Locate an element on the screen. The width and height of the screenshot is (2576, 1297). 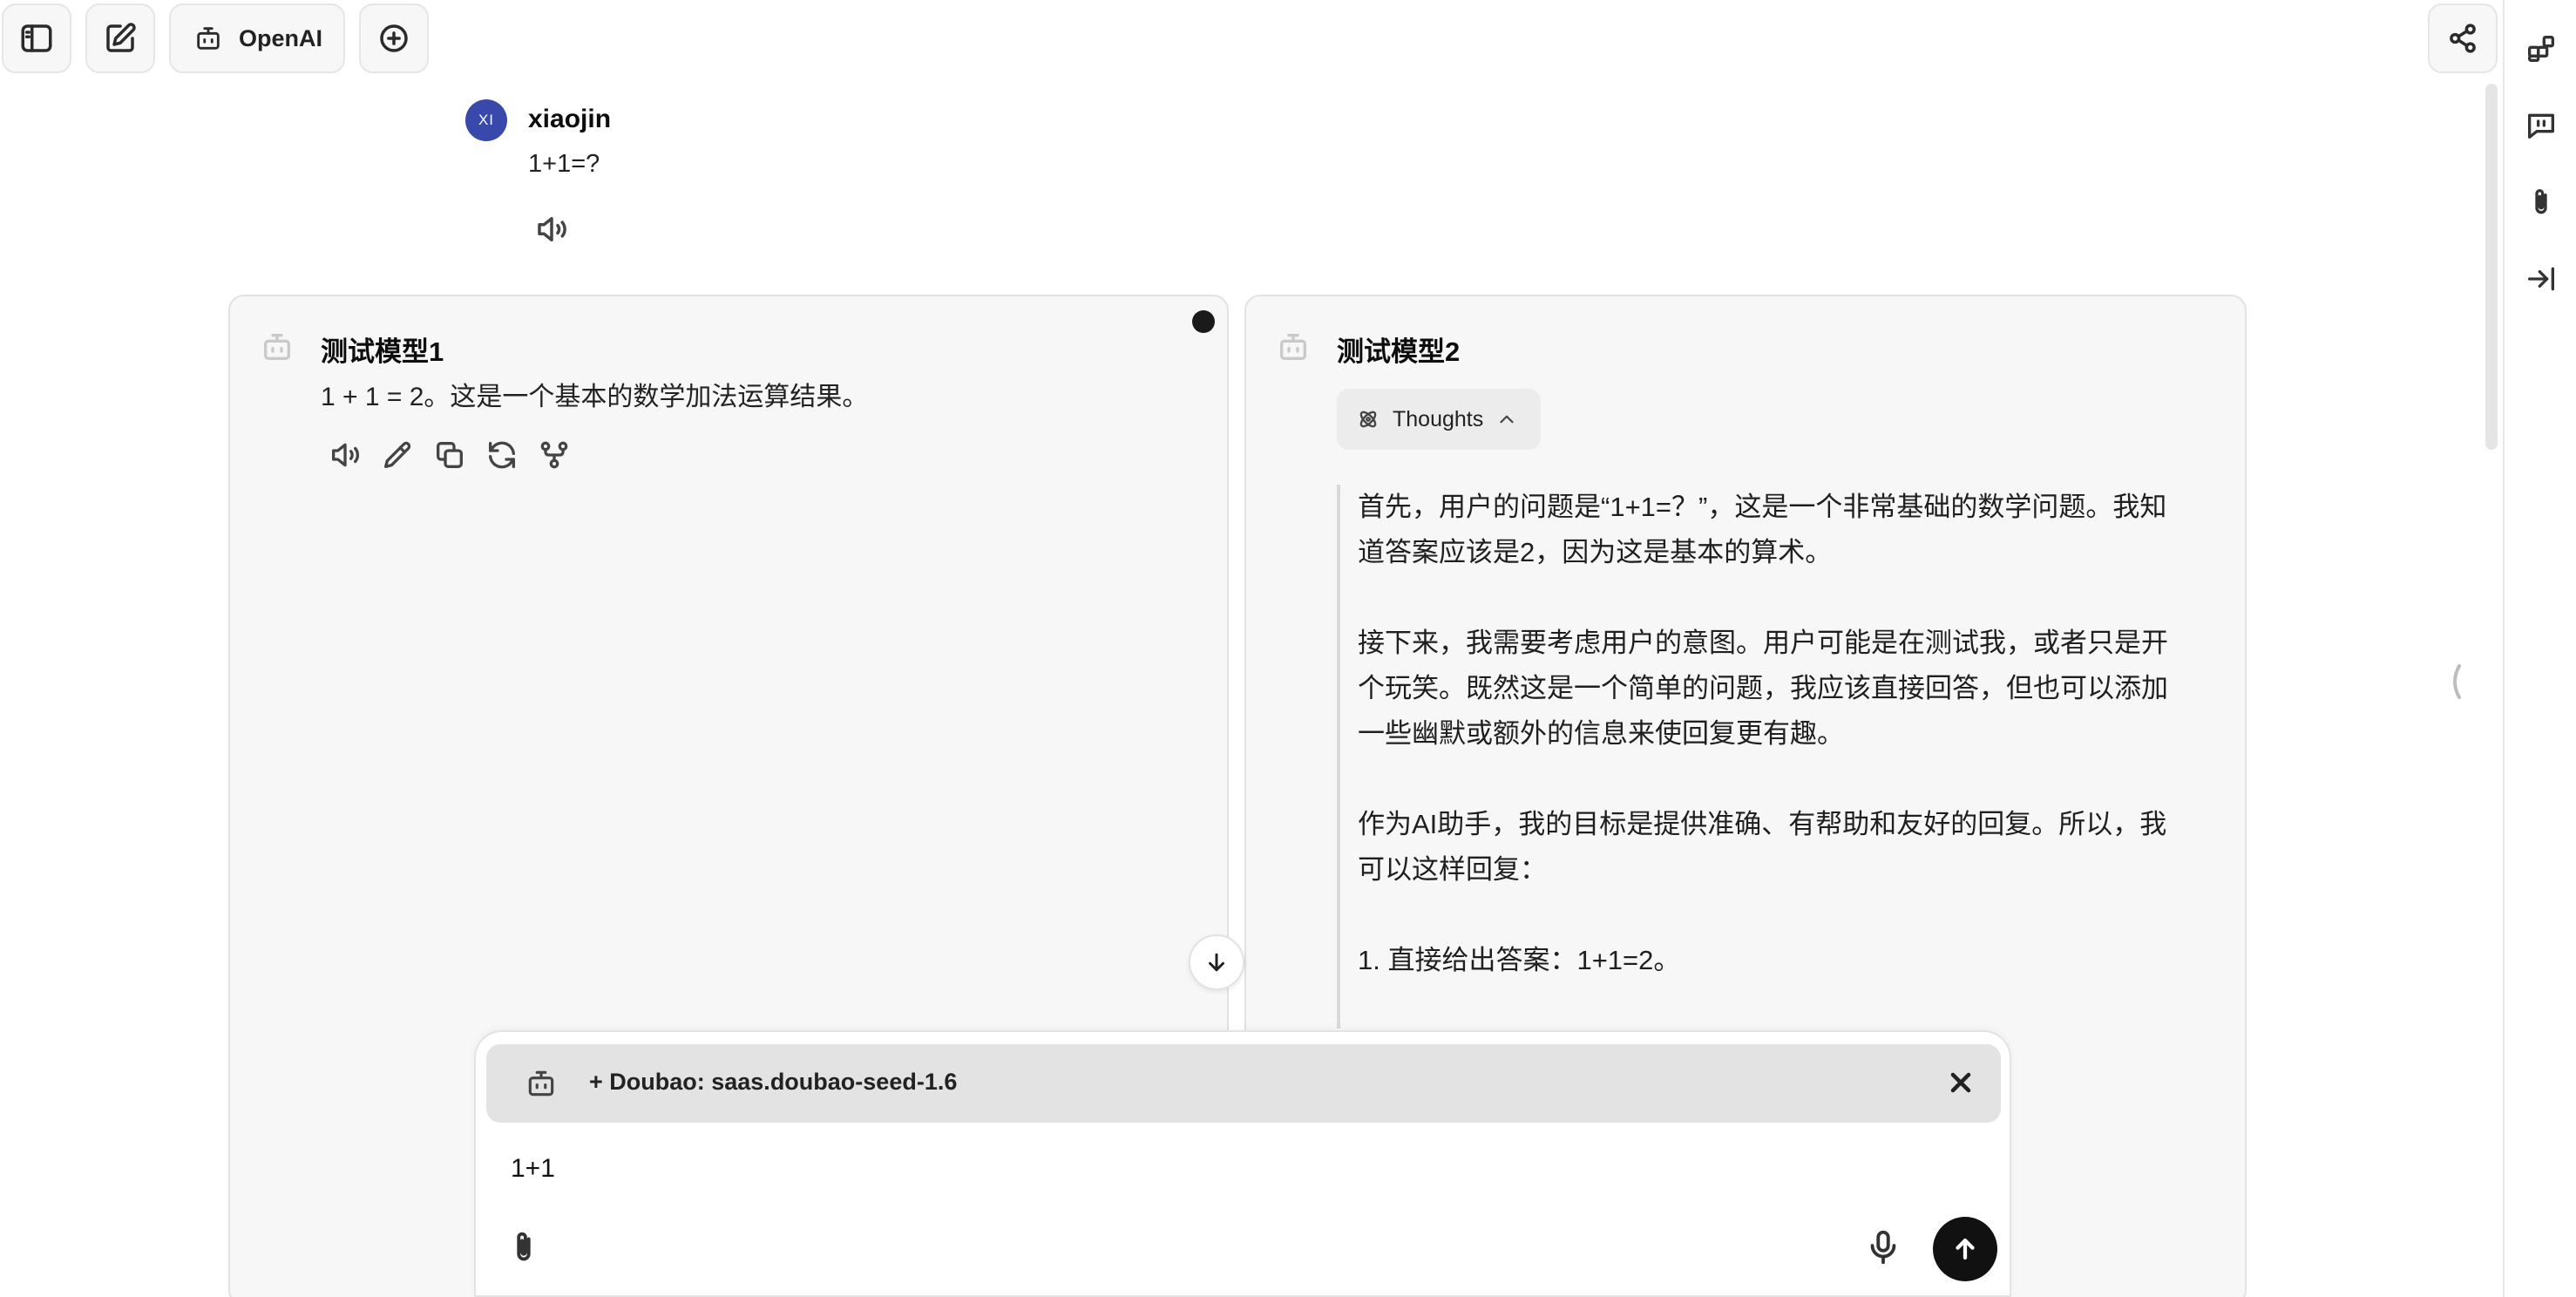
microphone-icon is located at coordinates (1883, 1247).